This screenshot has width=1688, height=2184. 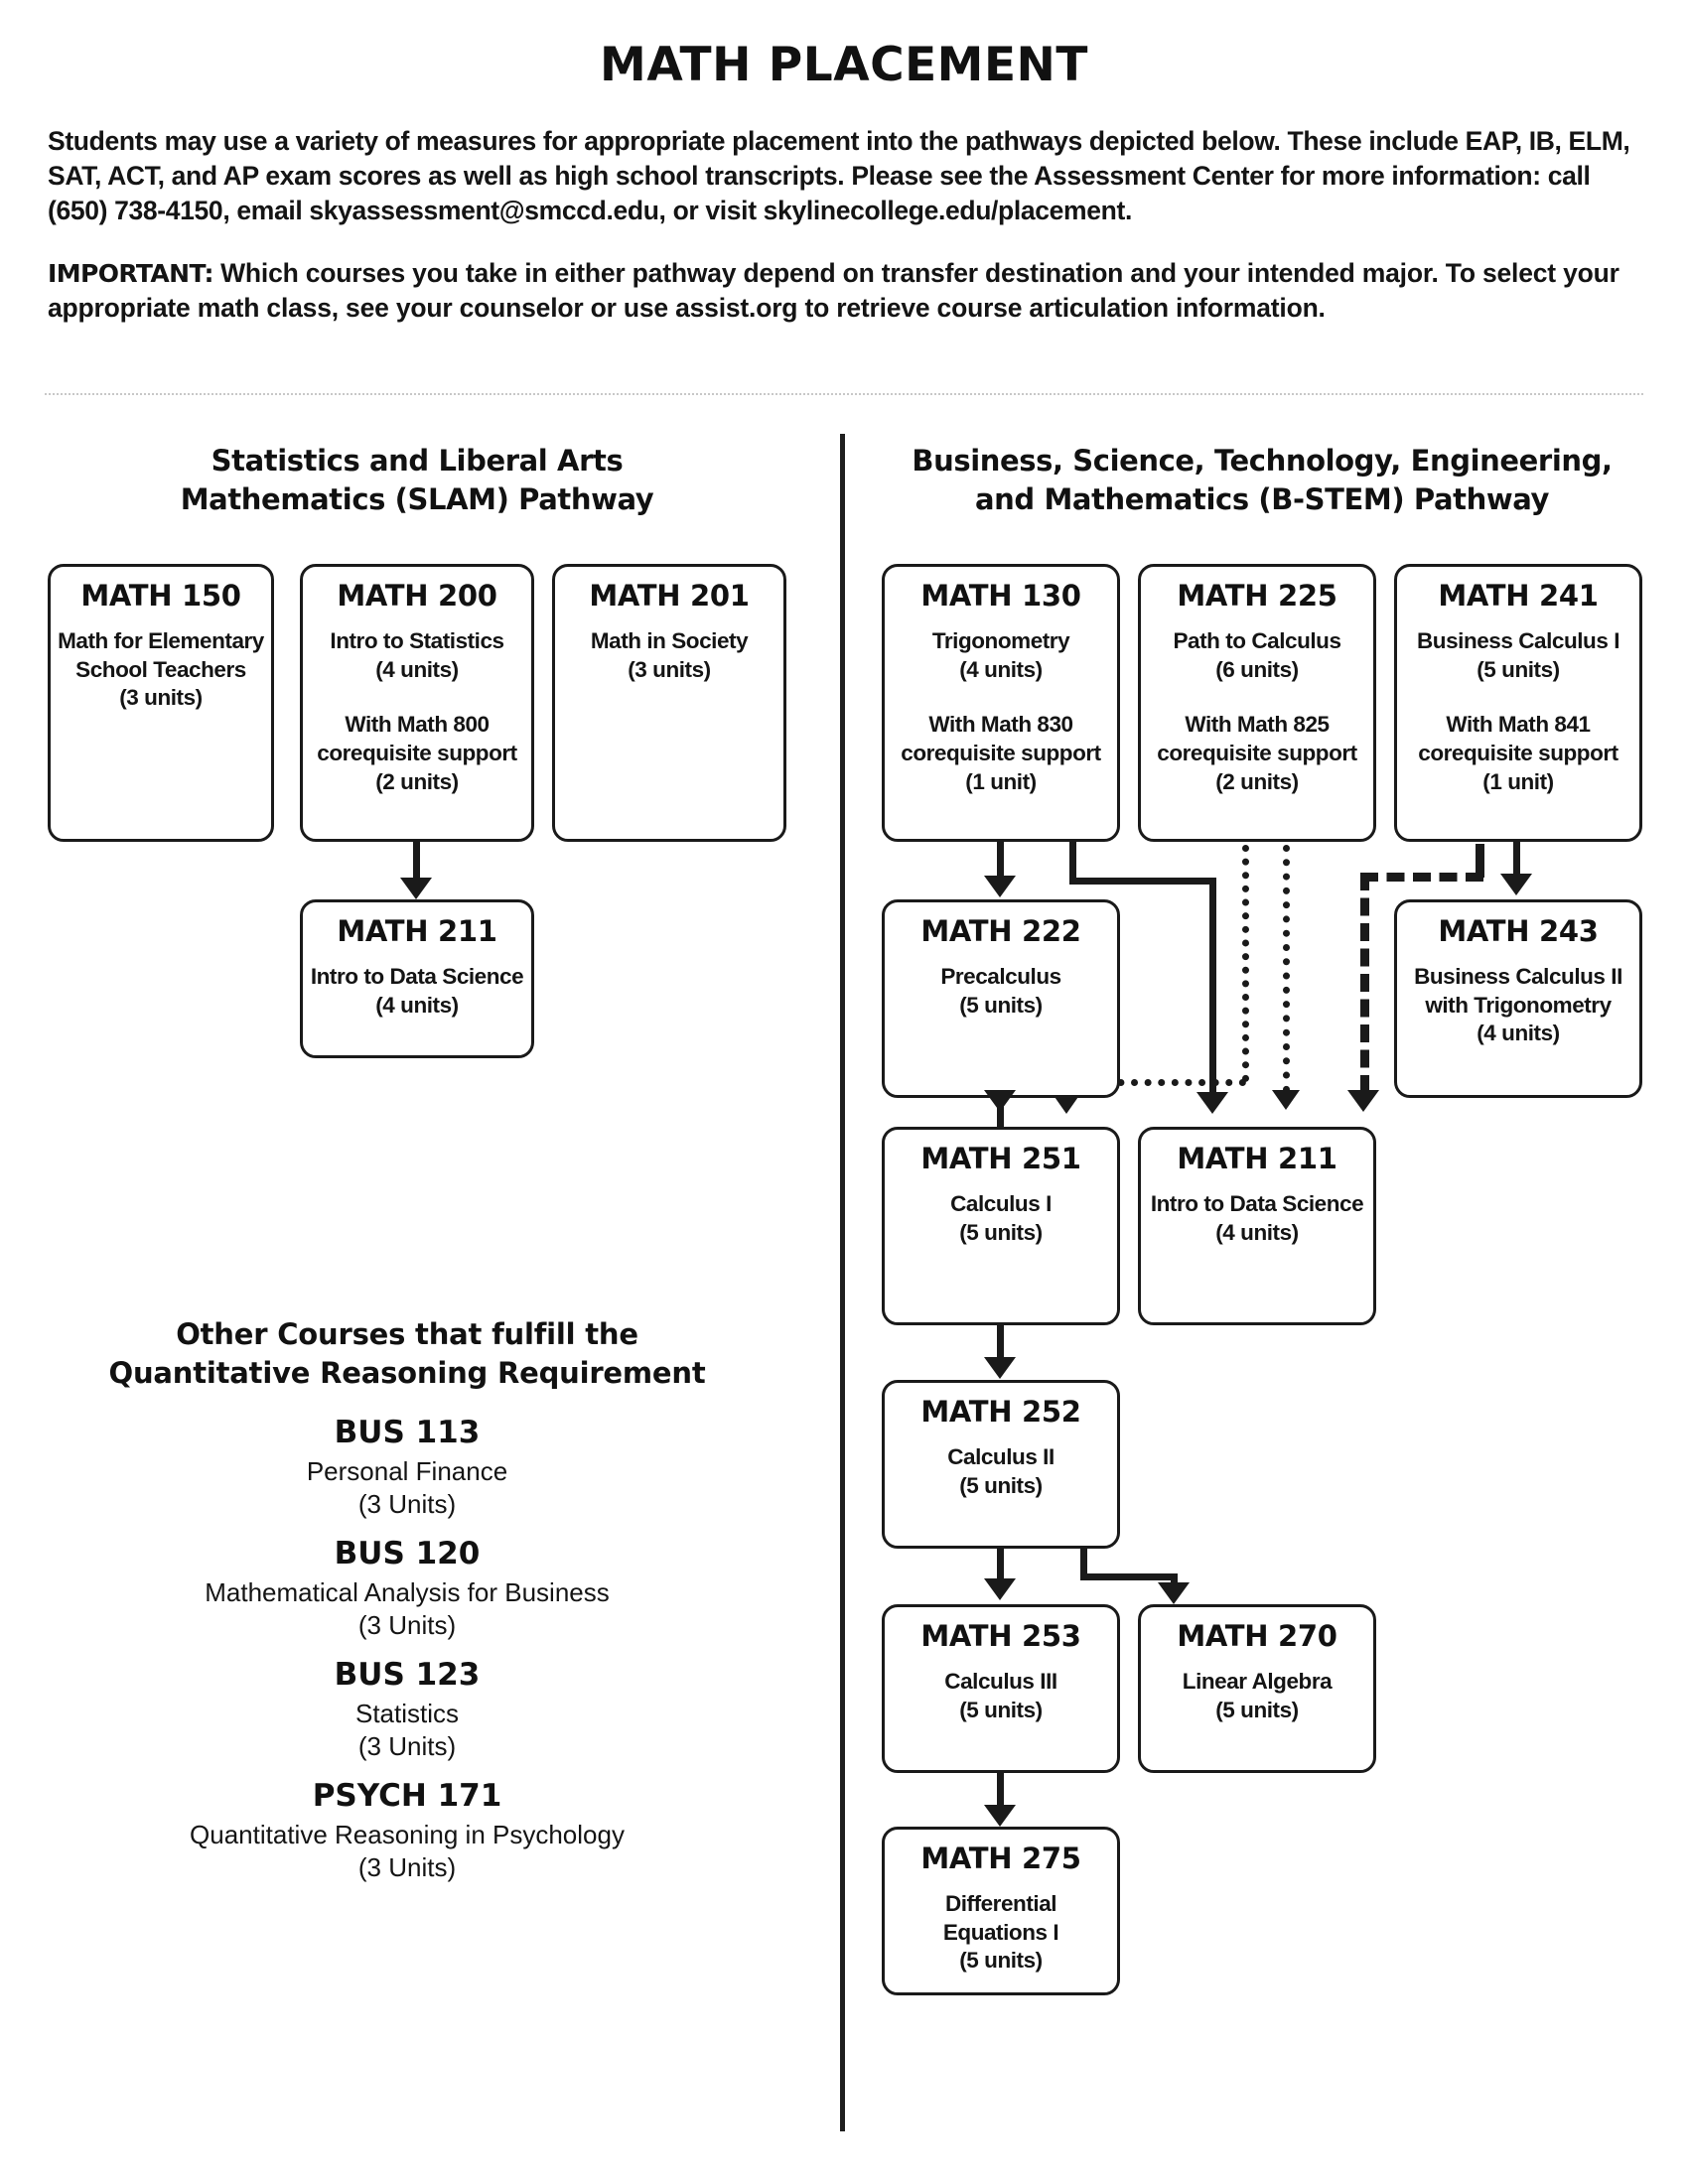 I want to click on course-code: MATH 225, so click(x=1257, y=596).